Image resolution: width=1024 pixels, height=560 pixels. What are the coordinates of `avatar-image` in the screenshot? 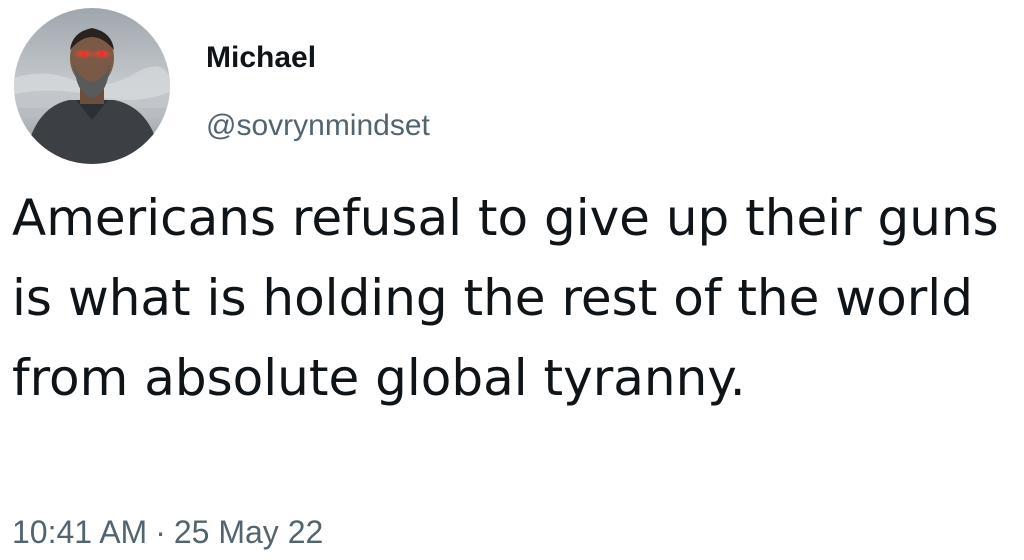 It's located at (92, 86).